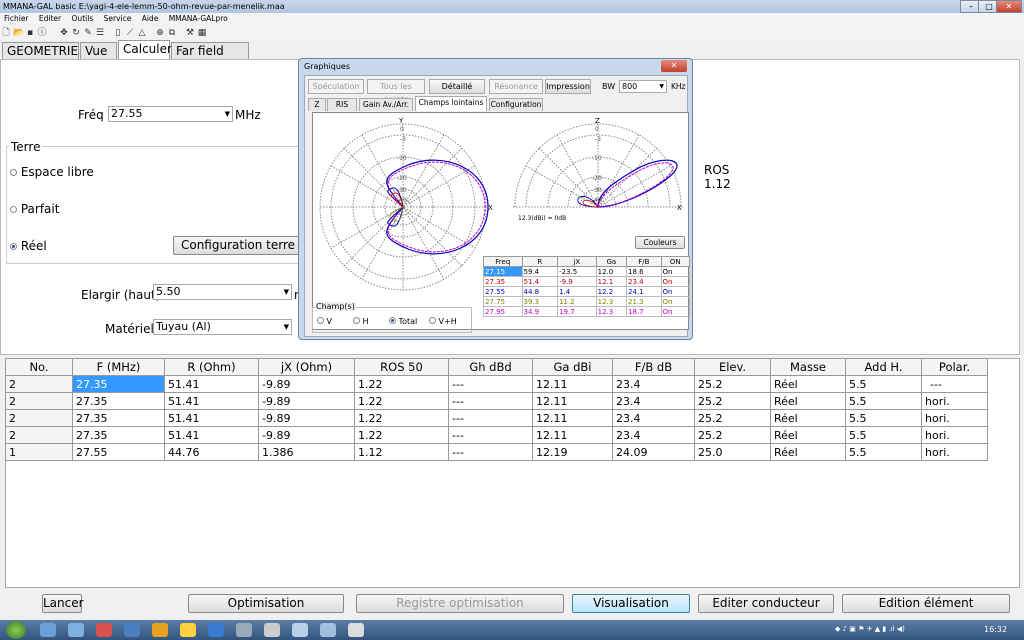 The height and width of the screenshot is (640, 1024). What do you see at coordinates (342, 104) in the screenshot?
I see `dtab-ris: RIS` at bounding box center [342, 104].